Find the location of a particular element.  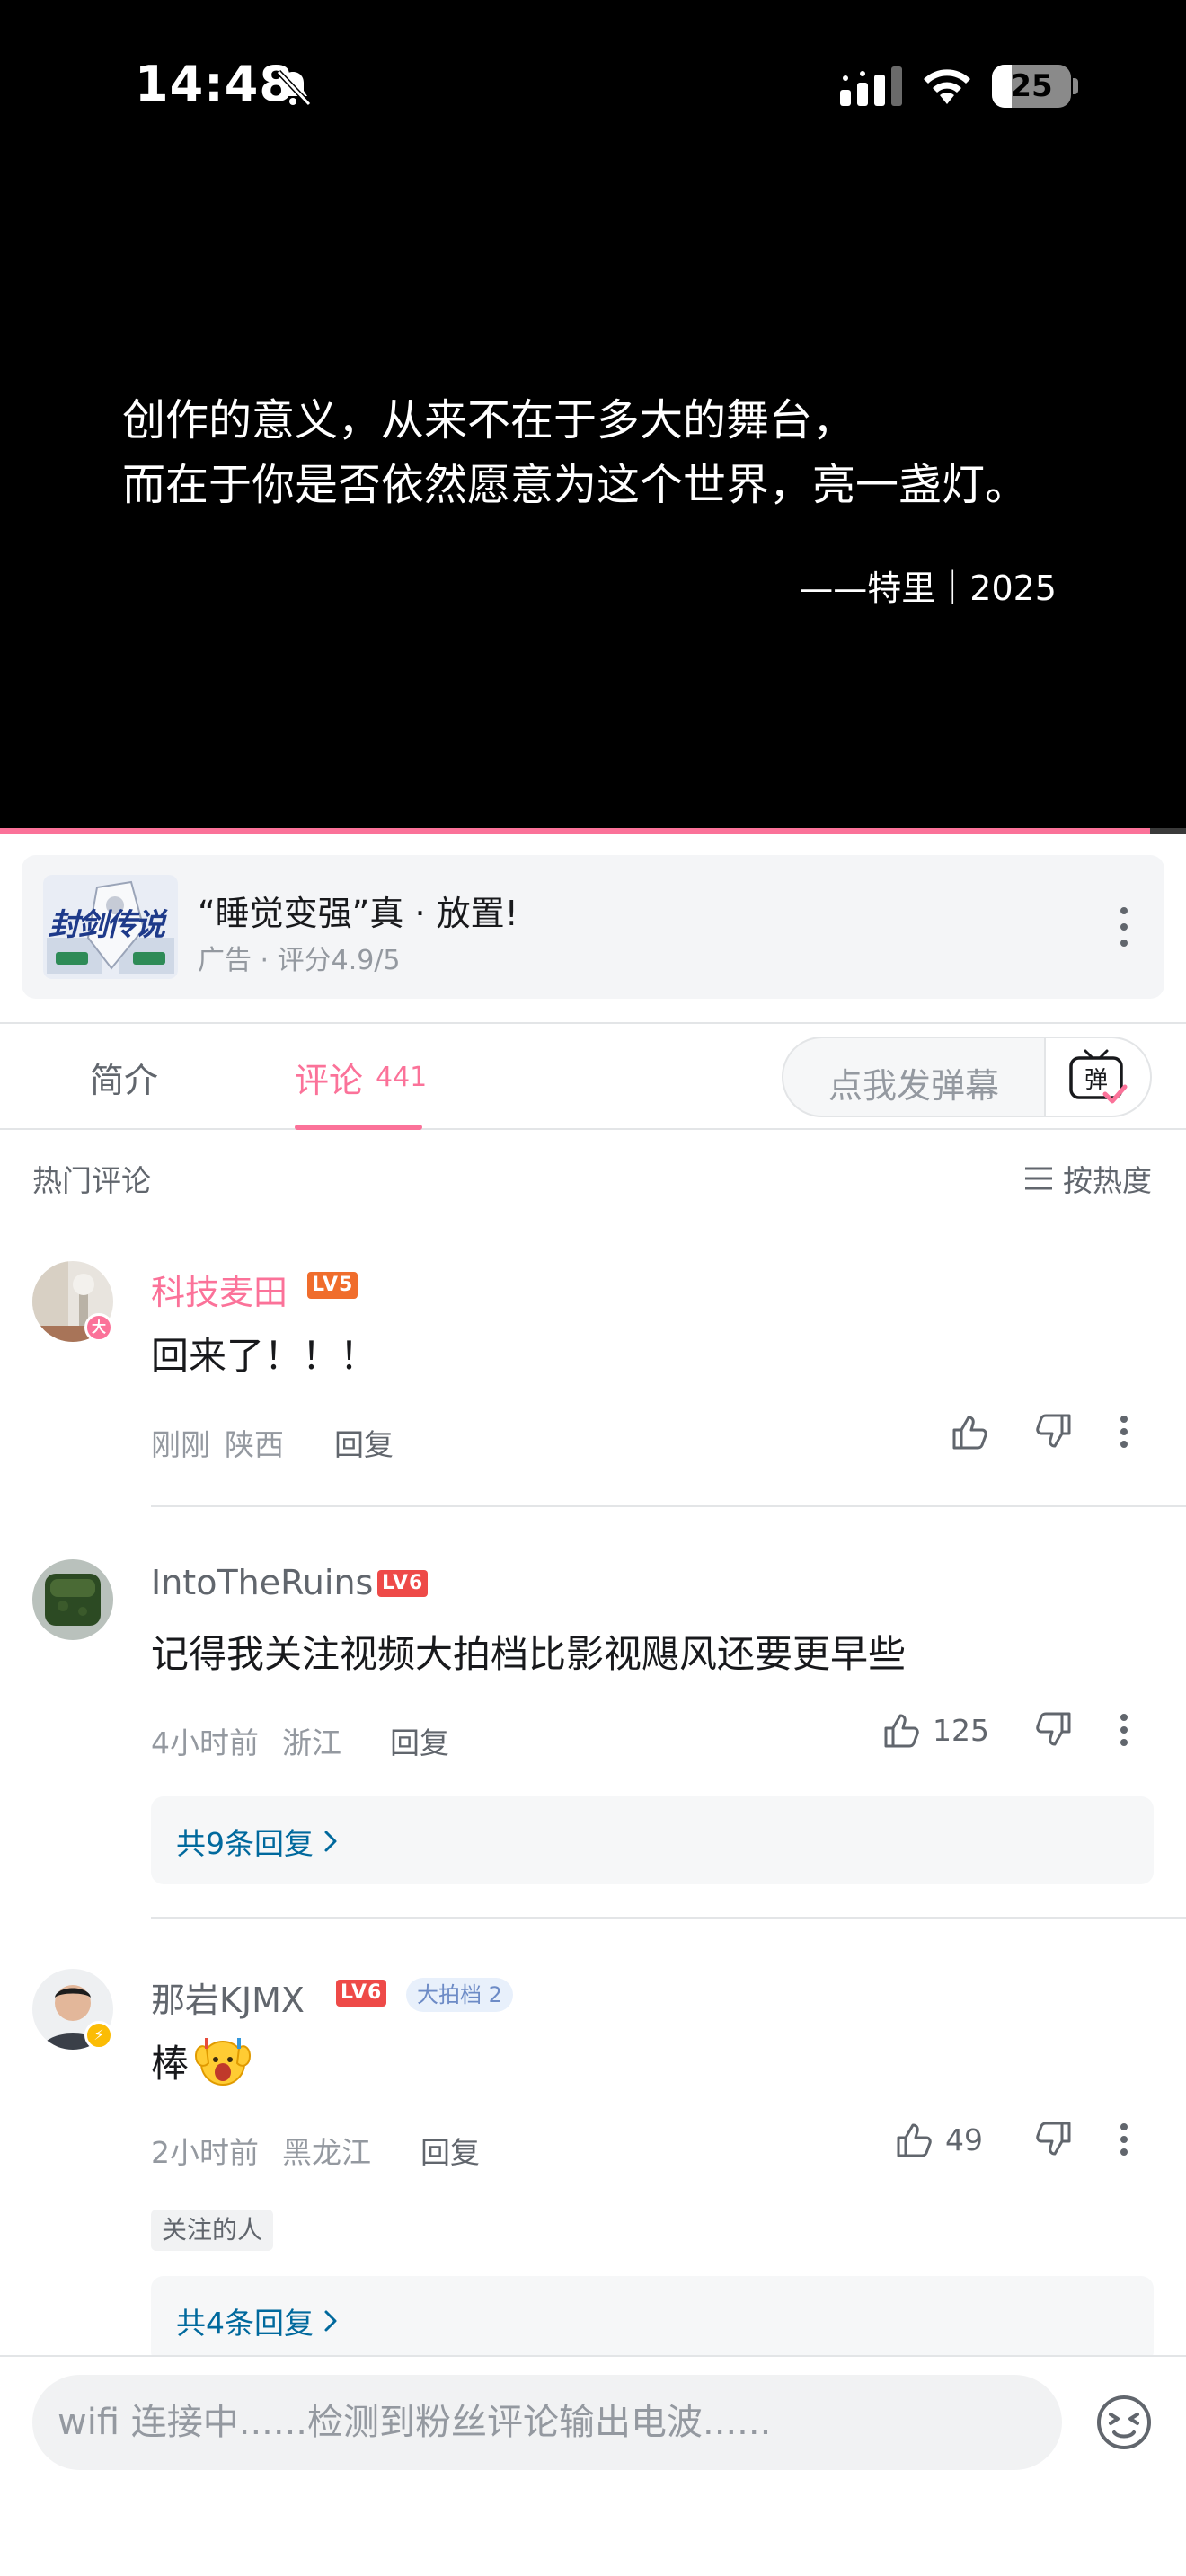

like-count: 125 is located at coordinates (961, 1730).